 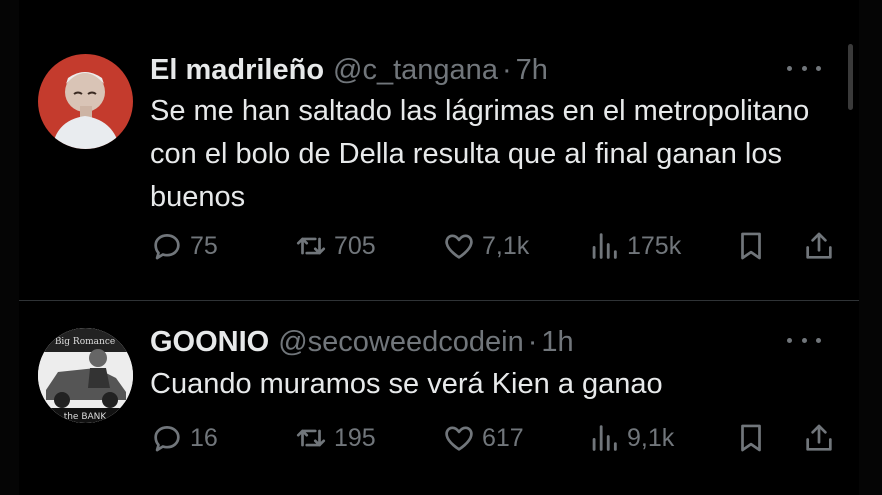 I want to click on like-button: 7,1k, so click(x=485, y=246).